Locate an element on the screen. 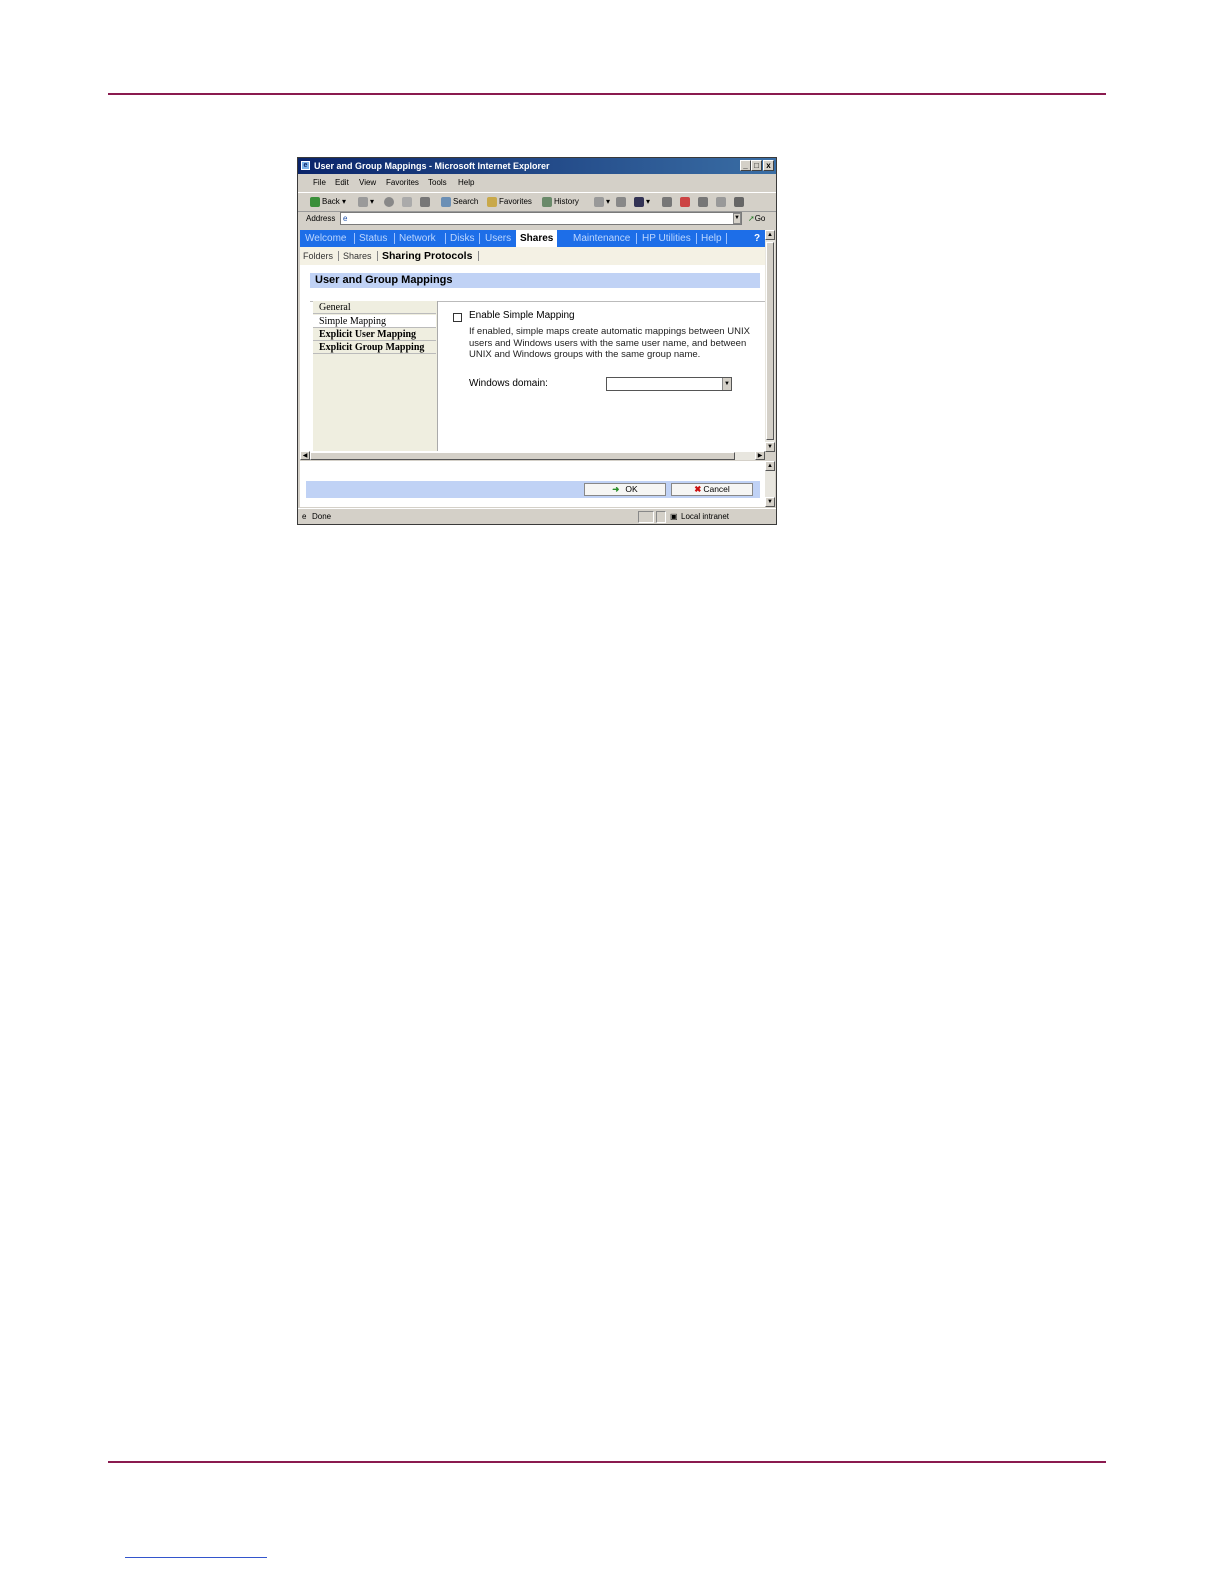 The height and width of the screenshot is (1584, 1224). subtab-shares: Shares is located at coordinates (357, 256).